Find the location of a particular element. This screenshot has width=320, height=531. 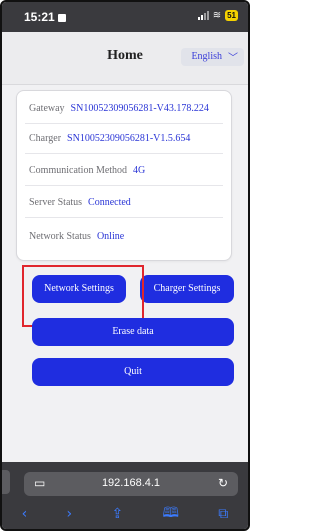

signal-icon is located at coordinates (203, 15).